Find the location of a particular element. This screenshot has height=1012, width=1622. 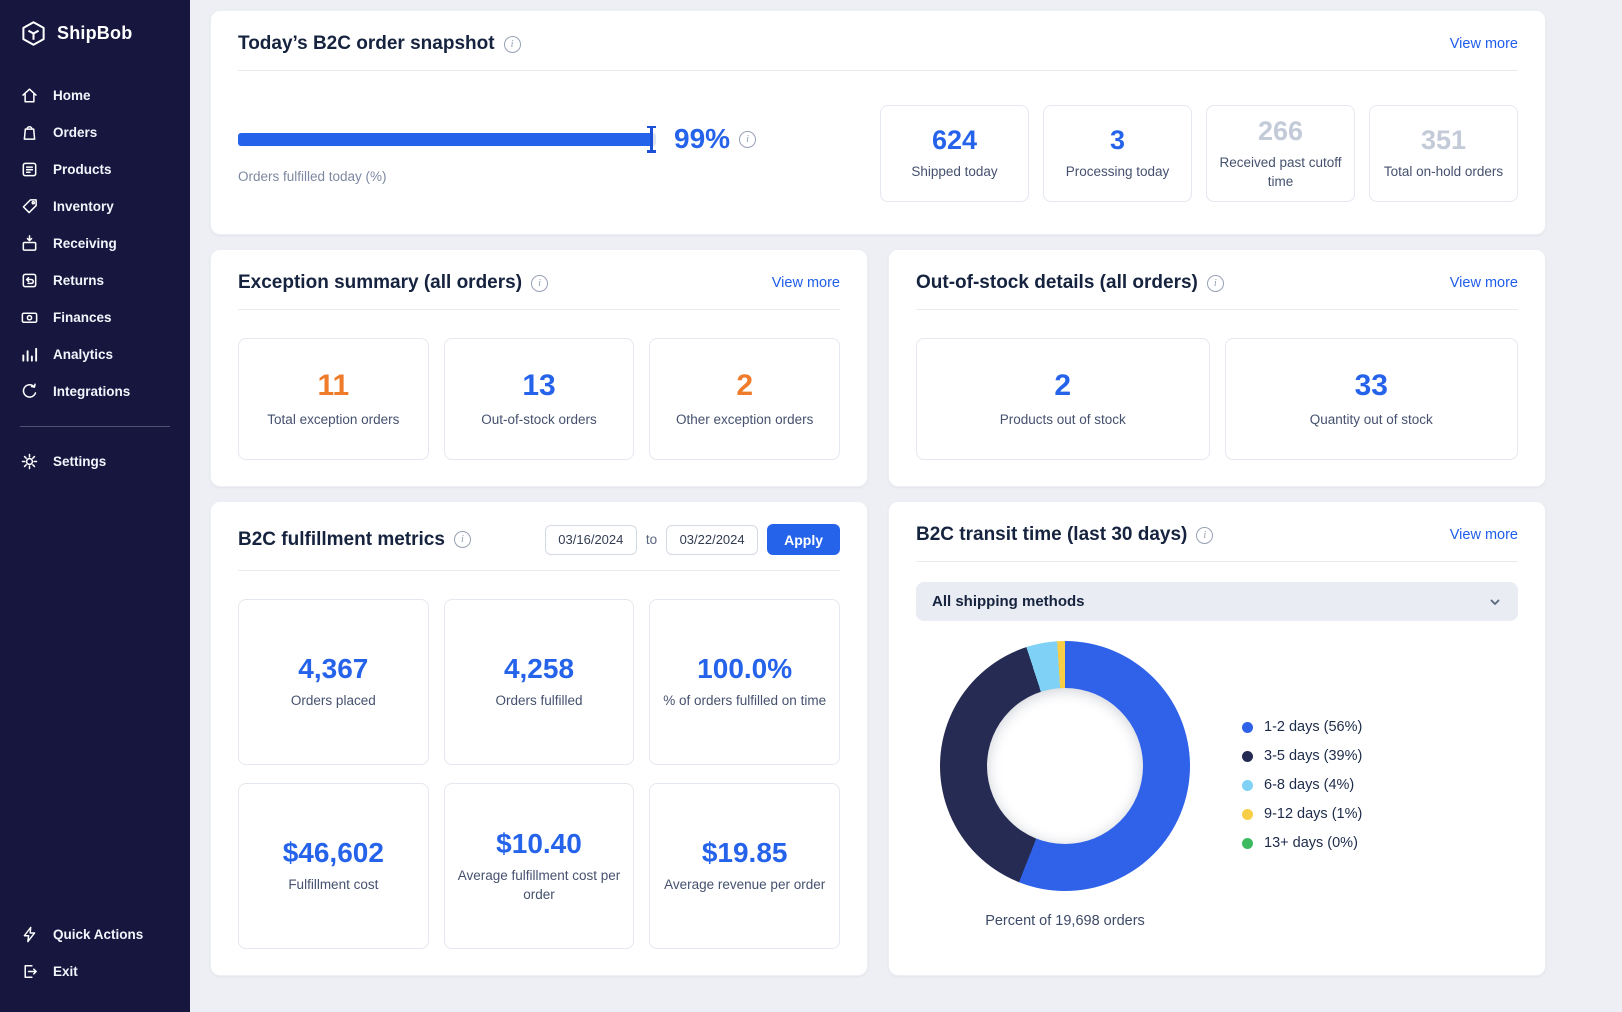

stat-label: Average revenue per order is located at coordinates (745, 885).